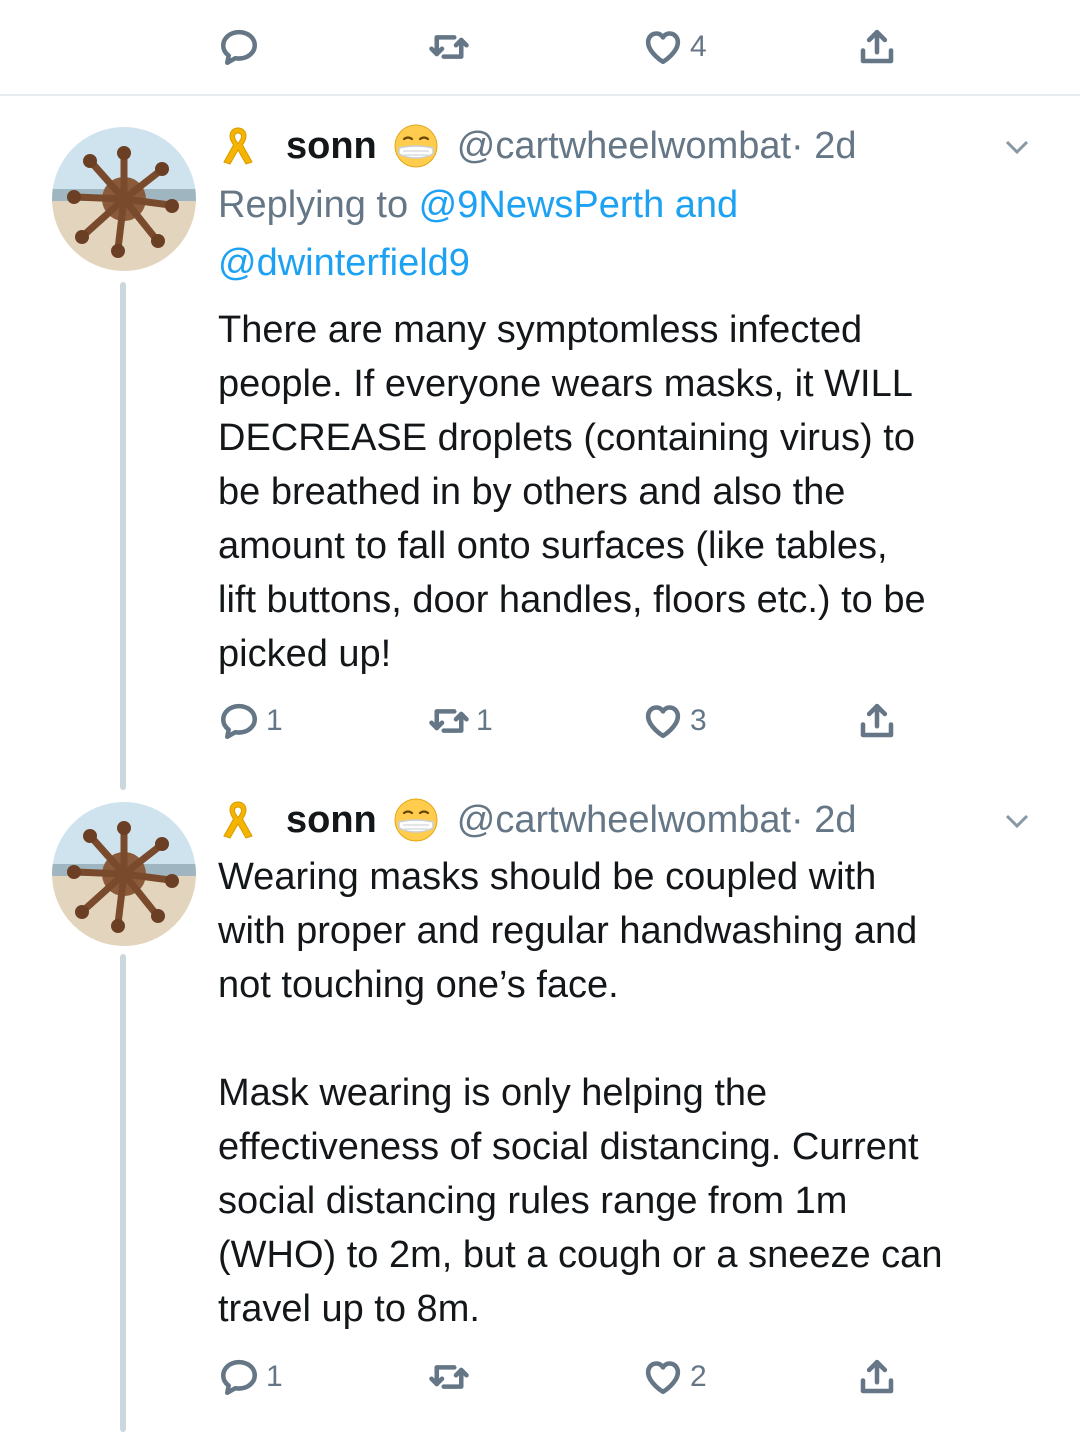 Image resolution: width=1080 pixels, height=1451 pixels. Describe the element at coordinates (540, 48) in the screenshot. I see `previous-tweet-actions: 4` at that location.